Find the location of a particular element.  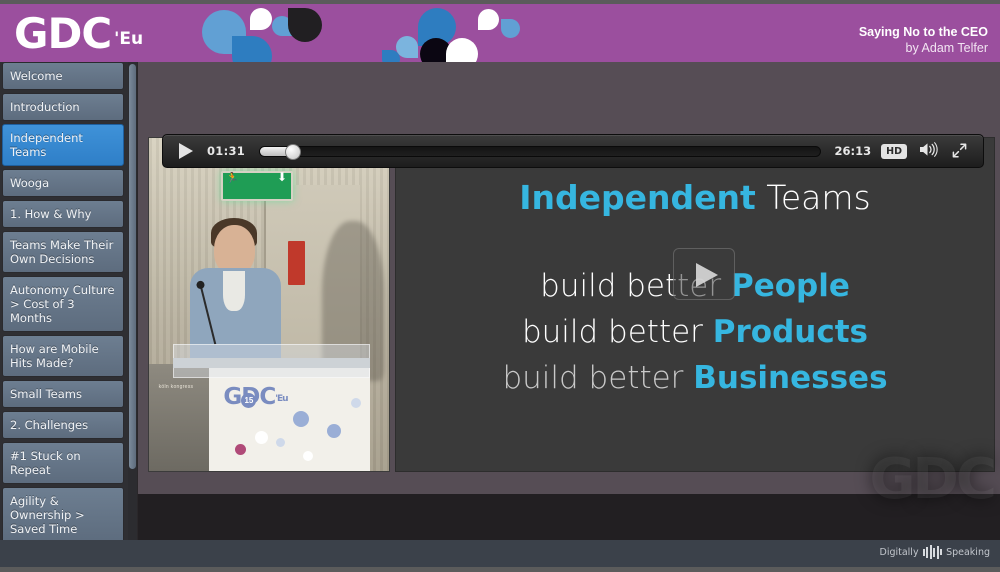

chapter-item-label: #1 Stuck on Repeat is located at coordinates (45, 463).